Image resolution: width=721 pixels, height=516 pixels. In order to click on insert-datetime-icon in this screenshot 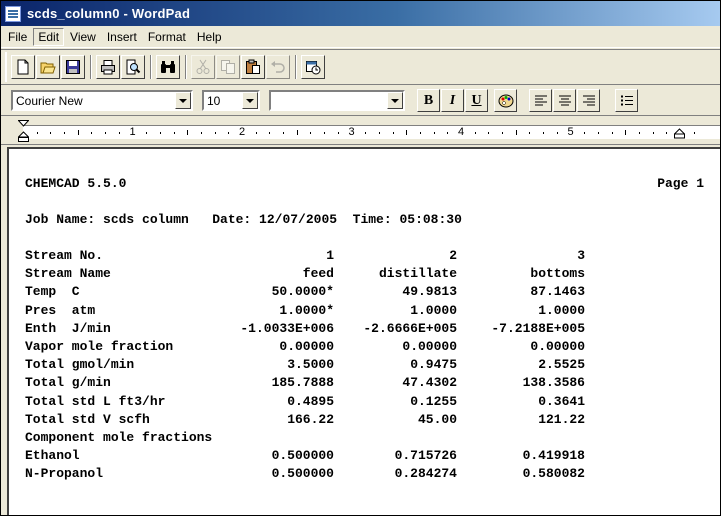, I will do `click(313, 68)`.